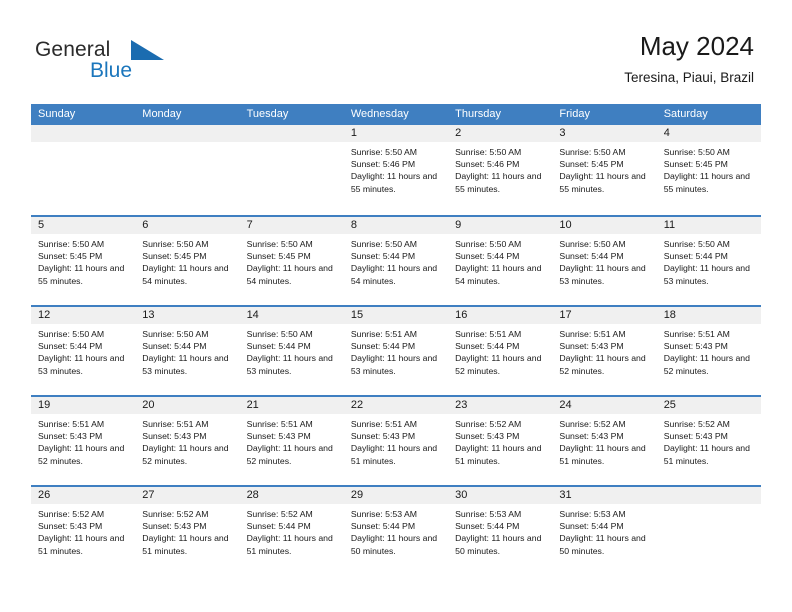  I want to click on day-number: 5, so click(83, 225).